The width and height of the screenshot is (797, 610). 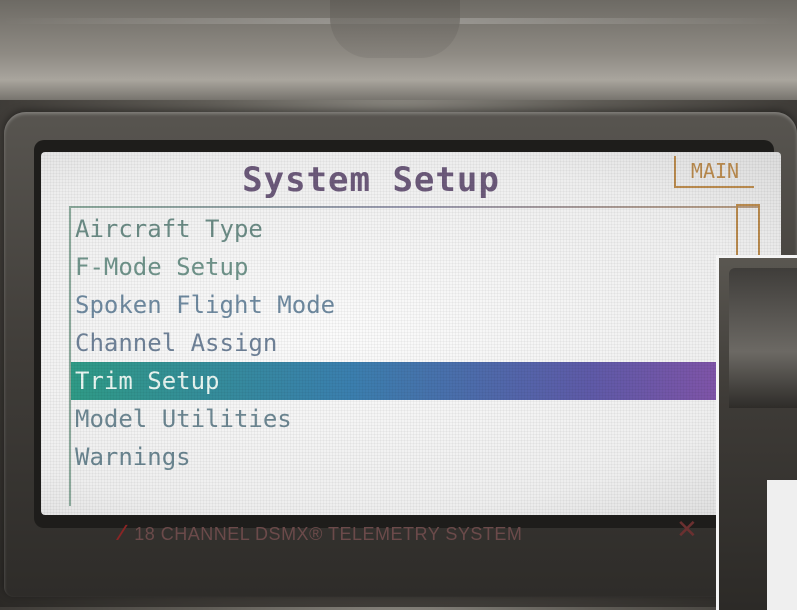 What do you see at coordinates (122, 532) in the screenshot?
I see `spektrum-logo-icon: ∕` at bounding box center [122, 532].